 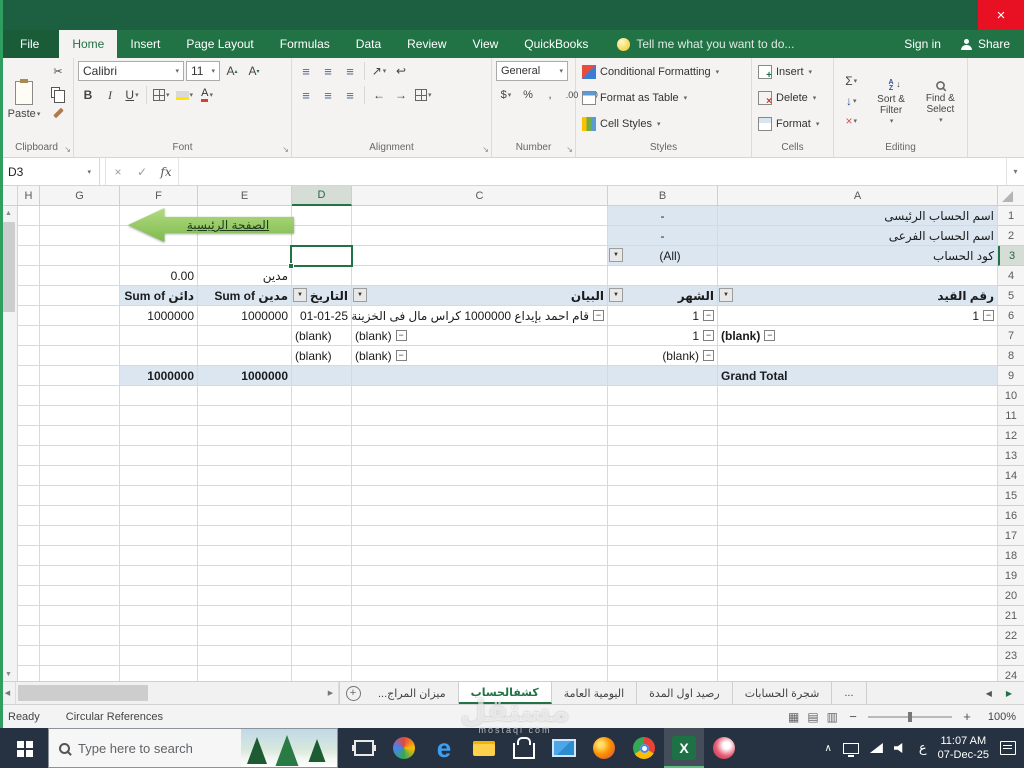 I want to click on cell-G9, so click(x=80, y=376).